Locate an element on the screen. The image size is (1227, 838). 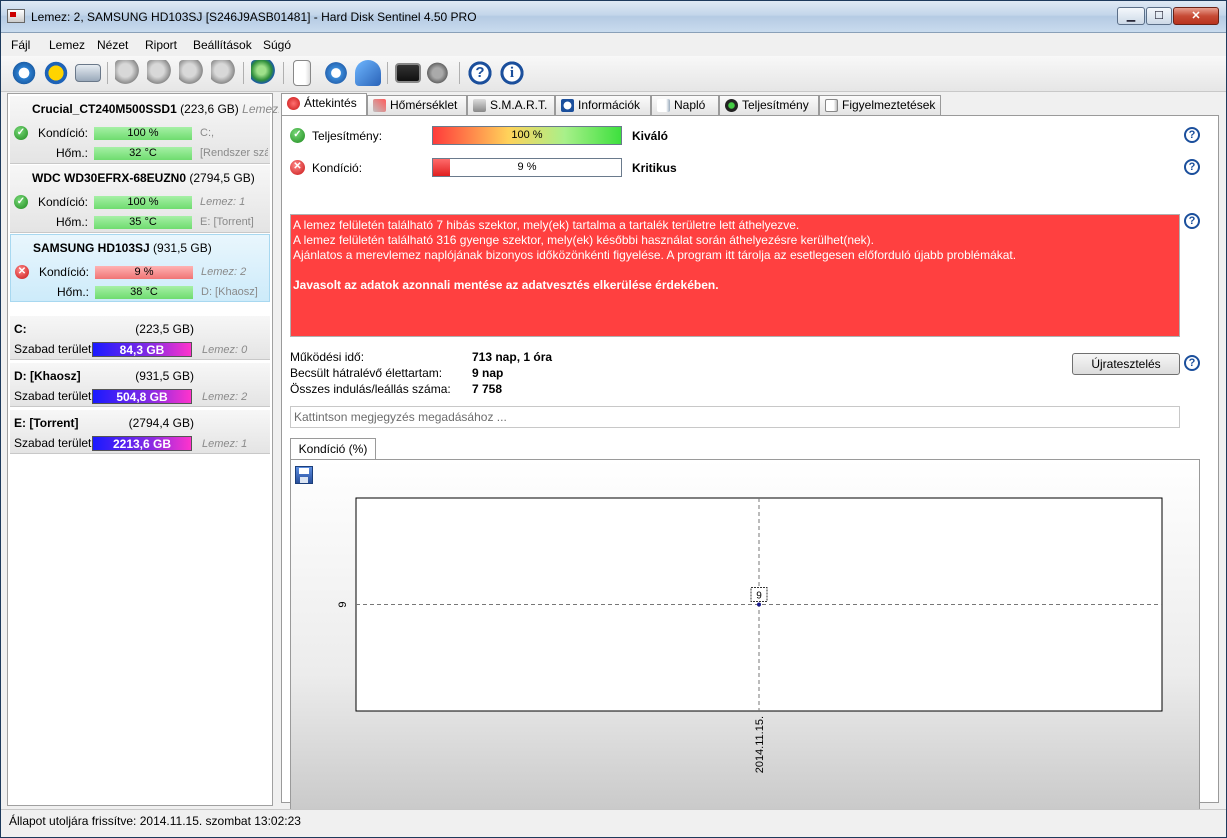
error-icon is located at coordinates (293, 103).